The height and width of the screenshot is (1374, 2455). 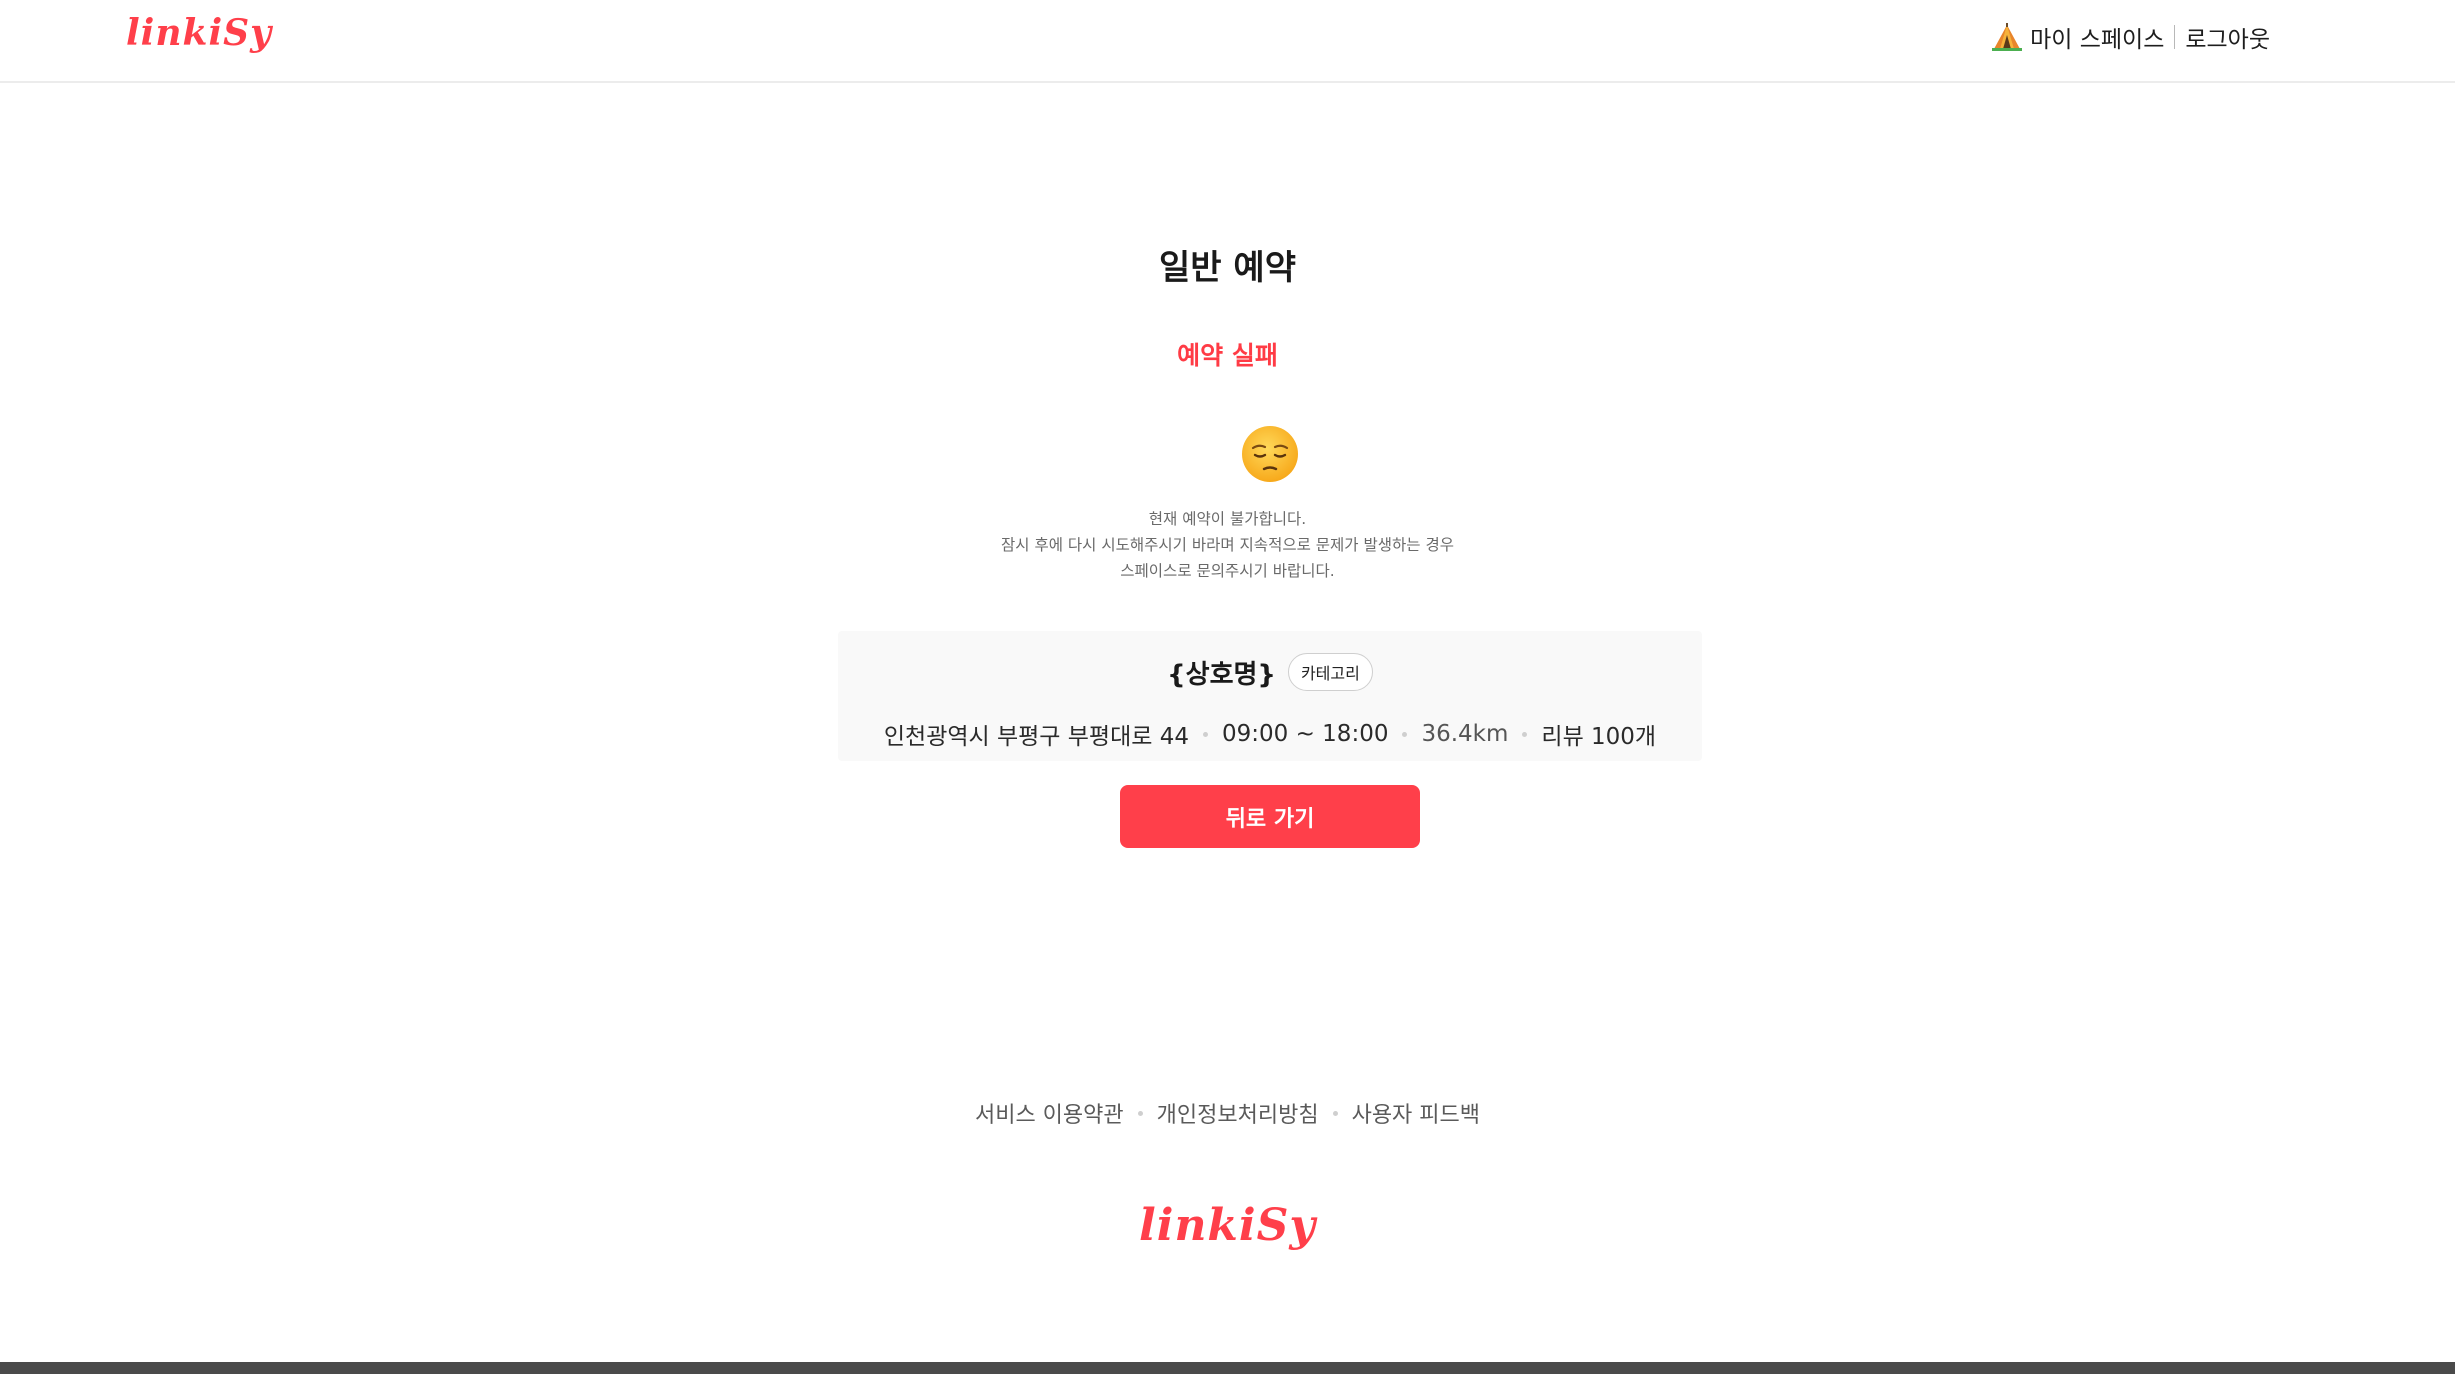 I want to click on footer-logo: linkiSy, so click(x=1227, y=1225).